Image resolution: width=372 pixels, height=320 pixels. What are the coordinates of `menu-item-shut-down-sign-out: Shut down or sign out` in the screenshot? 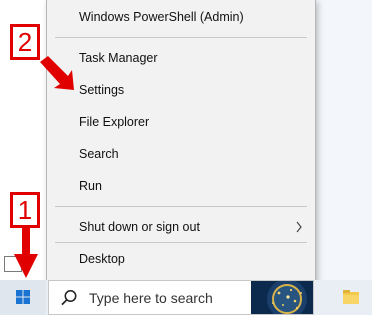 It's located at (181, 227).